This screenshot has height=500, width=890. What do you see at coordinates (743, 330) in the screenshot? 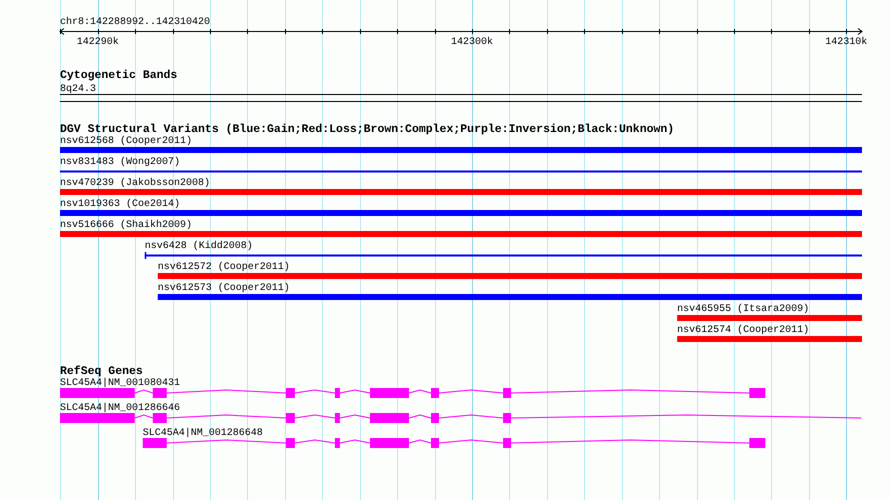
I see `variant-label: nsv612574 (Cooper2011)` at bounding box center [743, 330].